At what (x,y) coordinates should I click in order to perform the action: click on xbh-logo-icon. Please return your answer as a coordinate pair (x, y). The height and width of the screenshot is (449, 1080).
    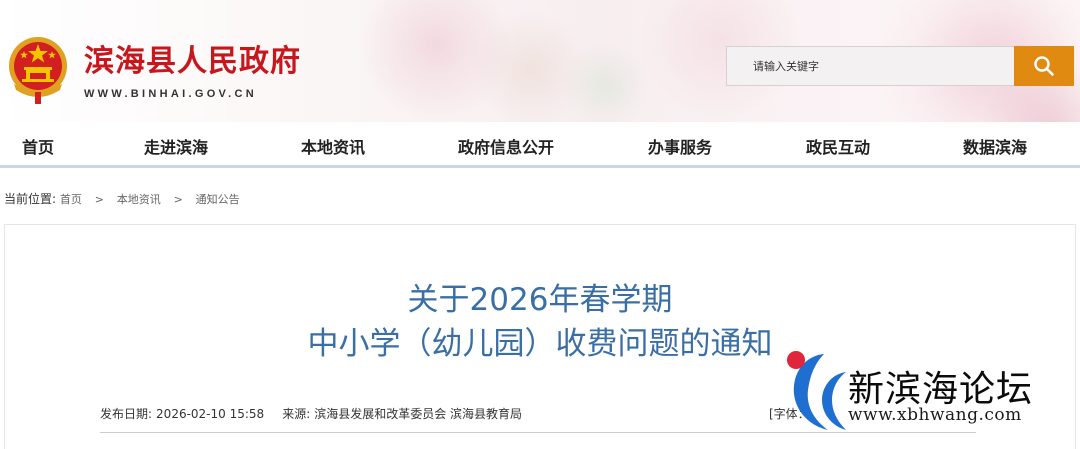
    Looking at the image, I should click on (816, 390).